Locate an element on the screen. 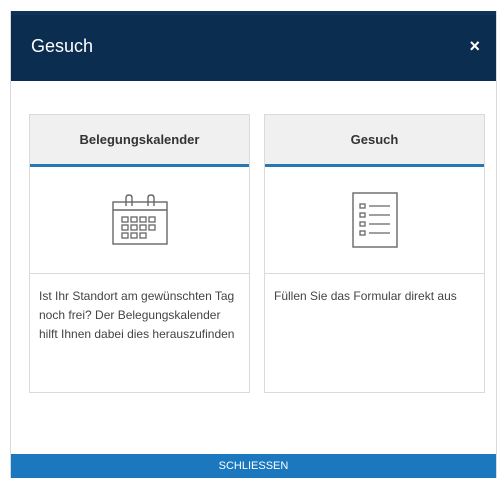 The width and height of the screenshot is (504, 485). card-title: Gesuch is located at coordinates (374, 141).